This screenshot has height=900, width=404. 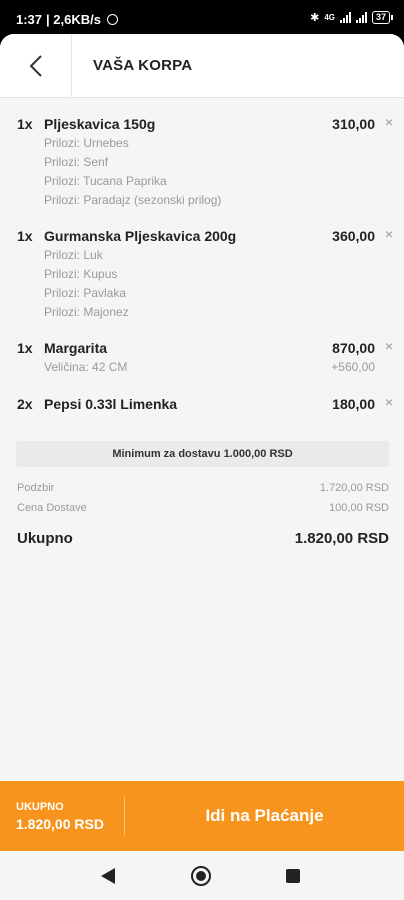 What do you see at coordinates (143, 65) in the screenshot?
I see `page-title: VAŠA KORPA` at bounding box center [143, 65].